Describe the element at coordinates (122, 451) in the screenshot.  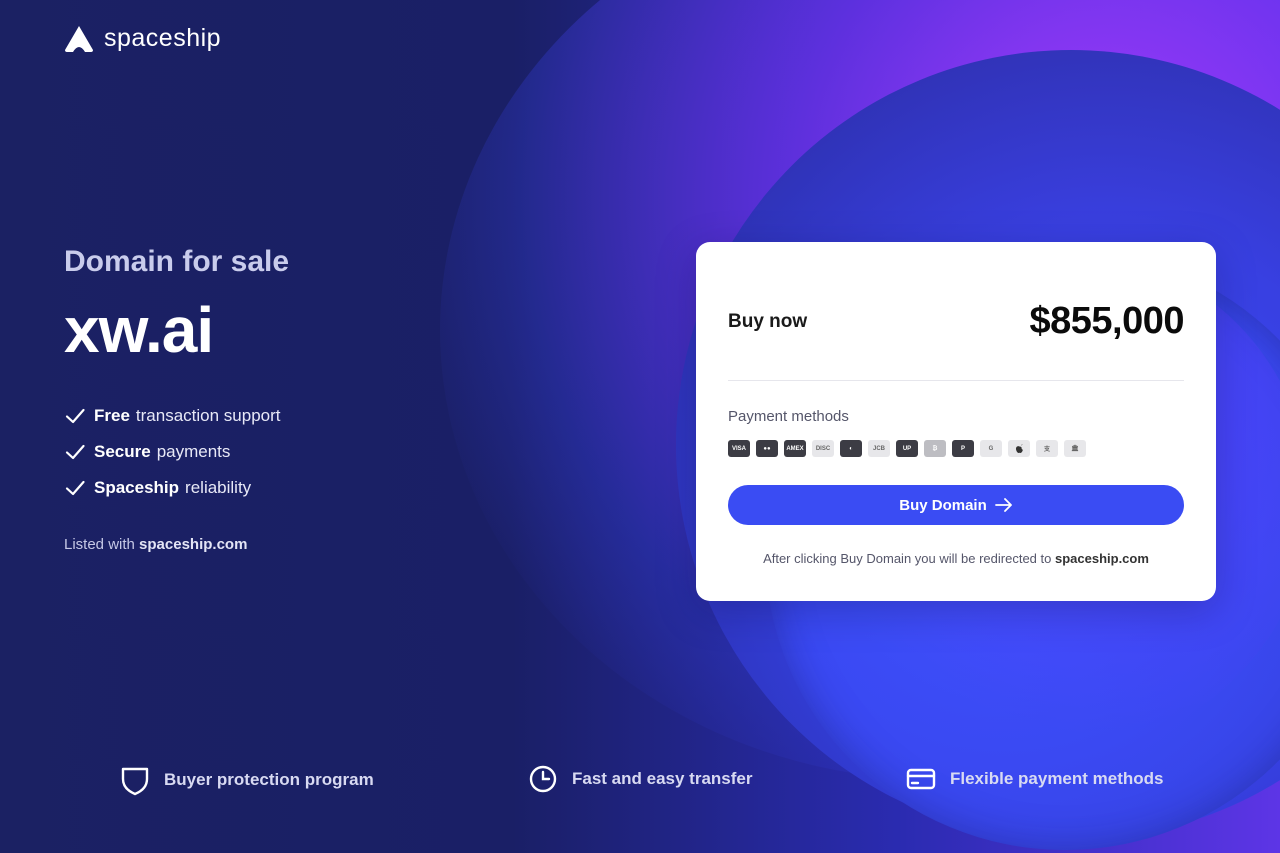
I see `feature-bold: Secure` at that location.